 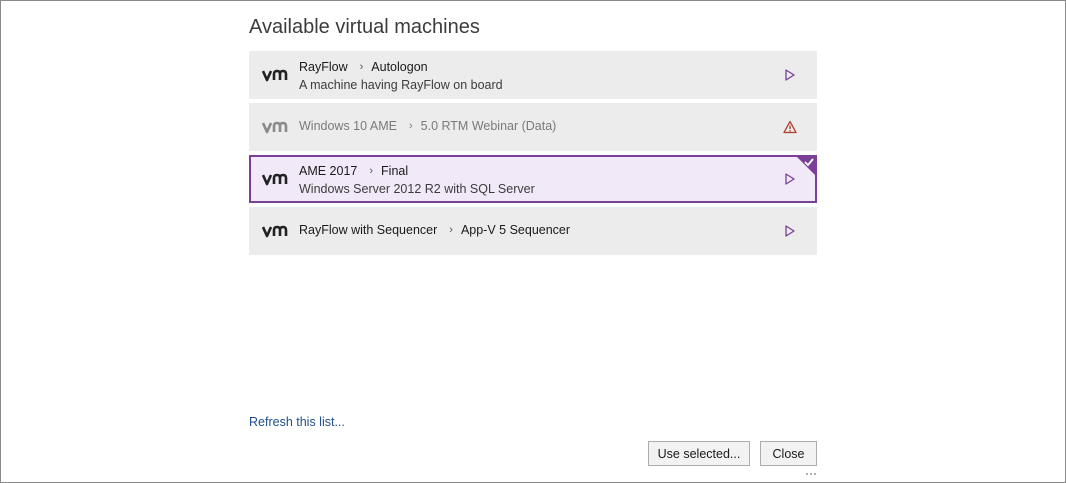 What do you see at coordinates (399, 67) in the screenshot?
I see `vm-snapshot: Autologon` at bounding box center [399, 67].